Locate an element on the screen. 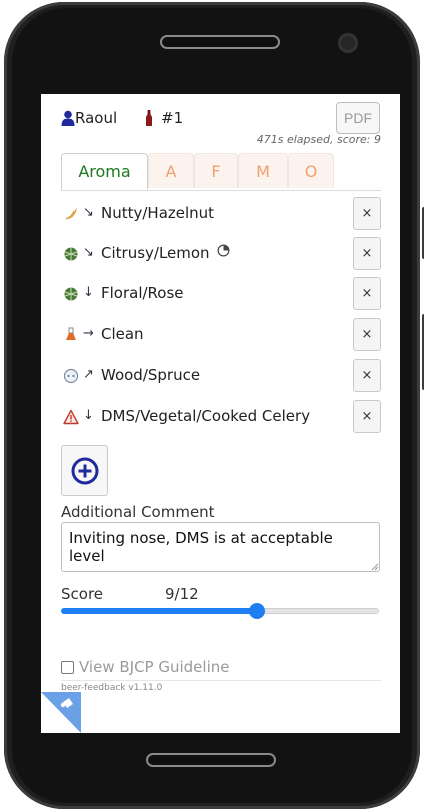 This screenshot has height=811, width=424. tab-mouthfeel: M is located at coordinates (263, 170).